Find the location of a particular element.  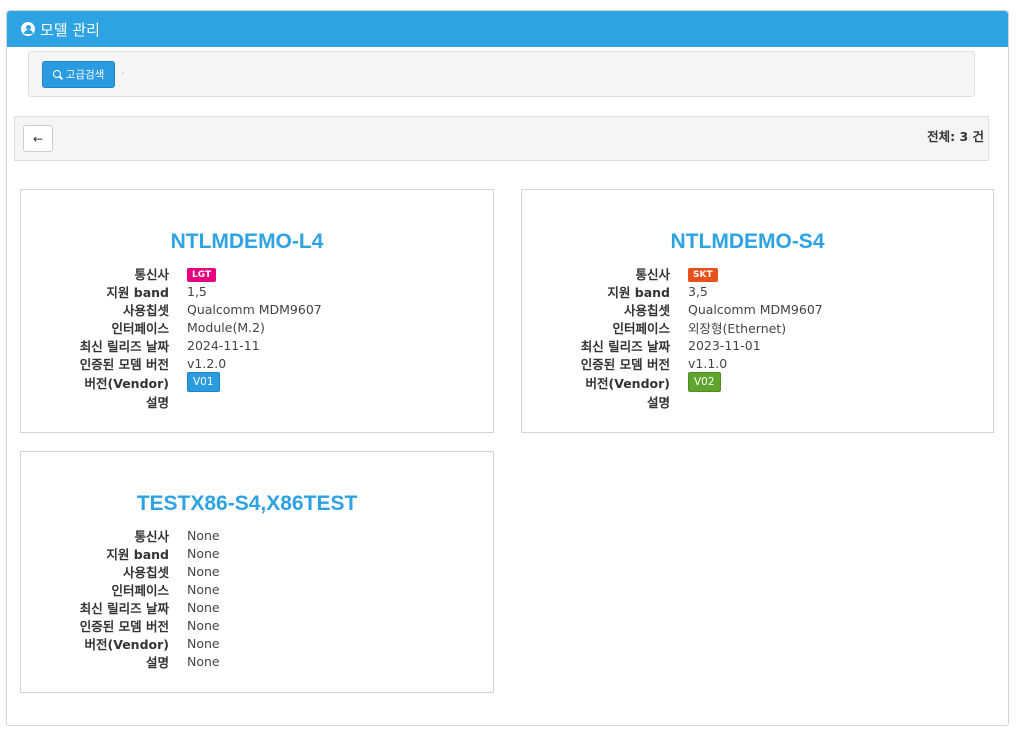

vendor-version-row: 버전(Vendor) V01 is located at coordinates (257, 382).